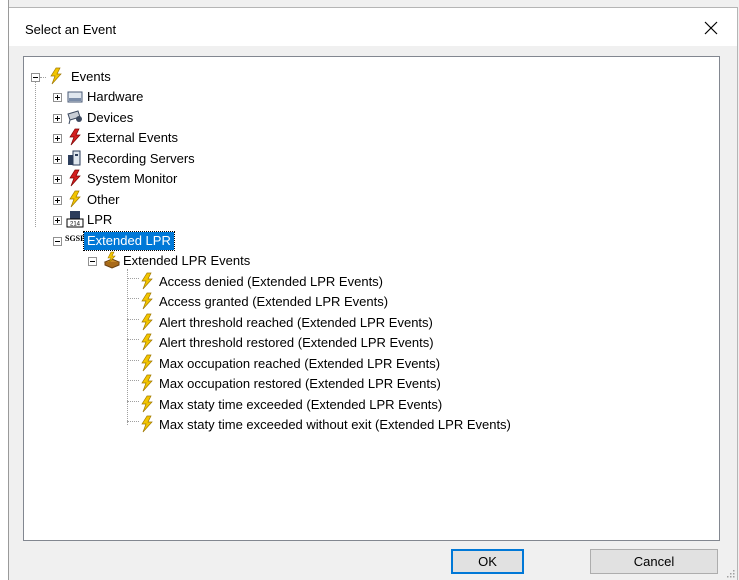 Image resolution: width=739 pixels, height=580 pixels. I want to click on sgse-logo-icon: SGSE, so click(75, 238).